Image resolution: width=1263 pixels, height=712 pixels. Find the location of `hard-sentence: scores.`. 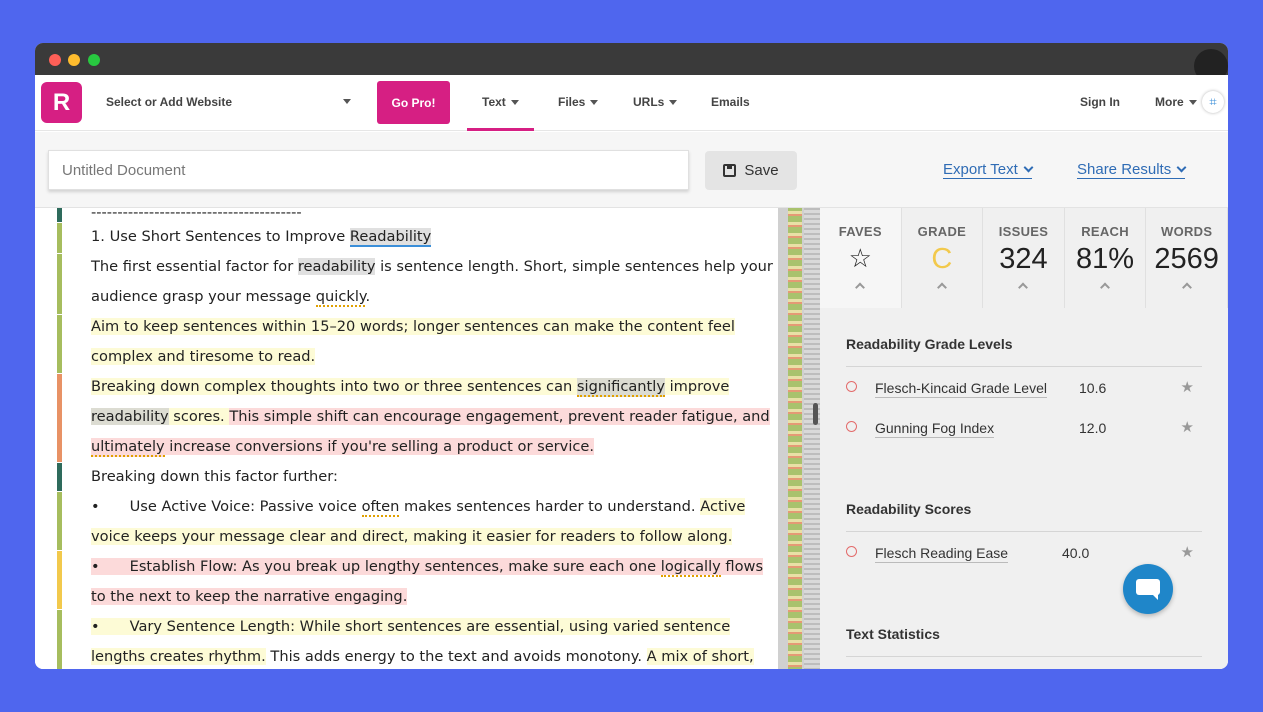

hard-sentence: scores. is located at coordinates (199, 416).